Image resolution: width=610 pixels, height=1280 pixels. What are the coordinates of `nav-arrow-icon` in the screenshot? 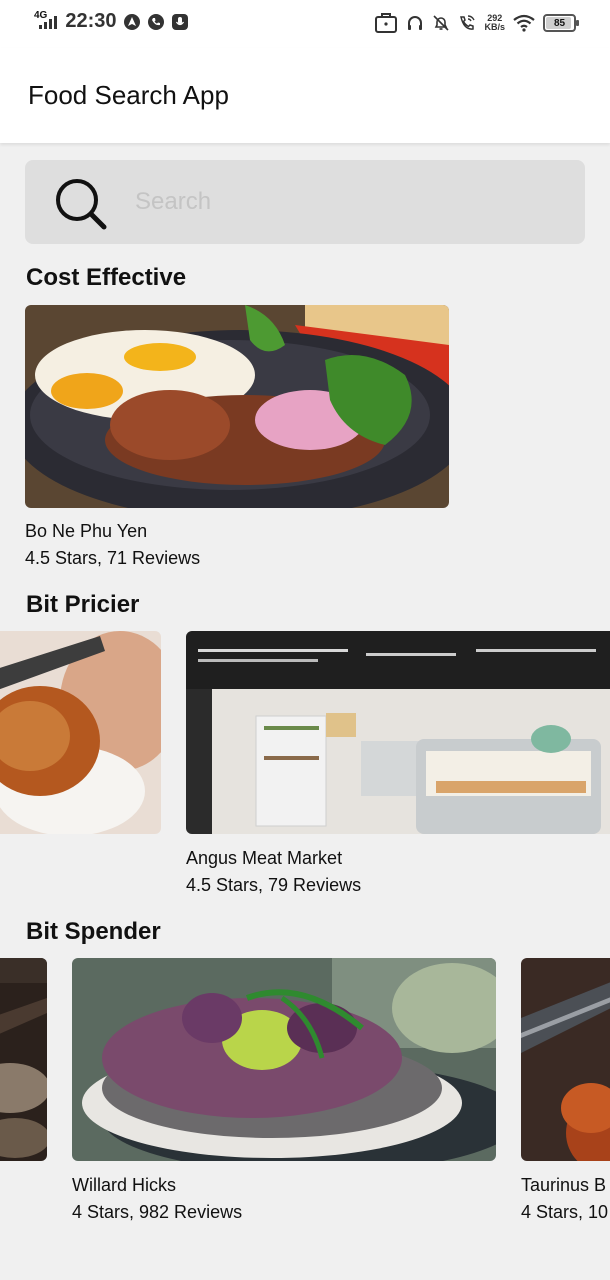 It's located at (131, 21).